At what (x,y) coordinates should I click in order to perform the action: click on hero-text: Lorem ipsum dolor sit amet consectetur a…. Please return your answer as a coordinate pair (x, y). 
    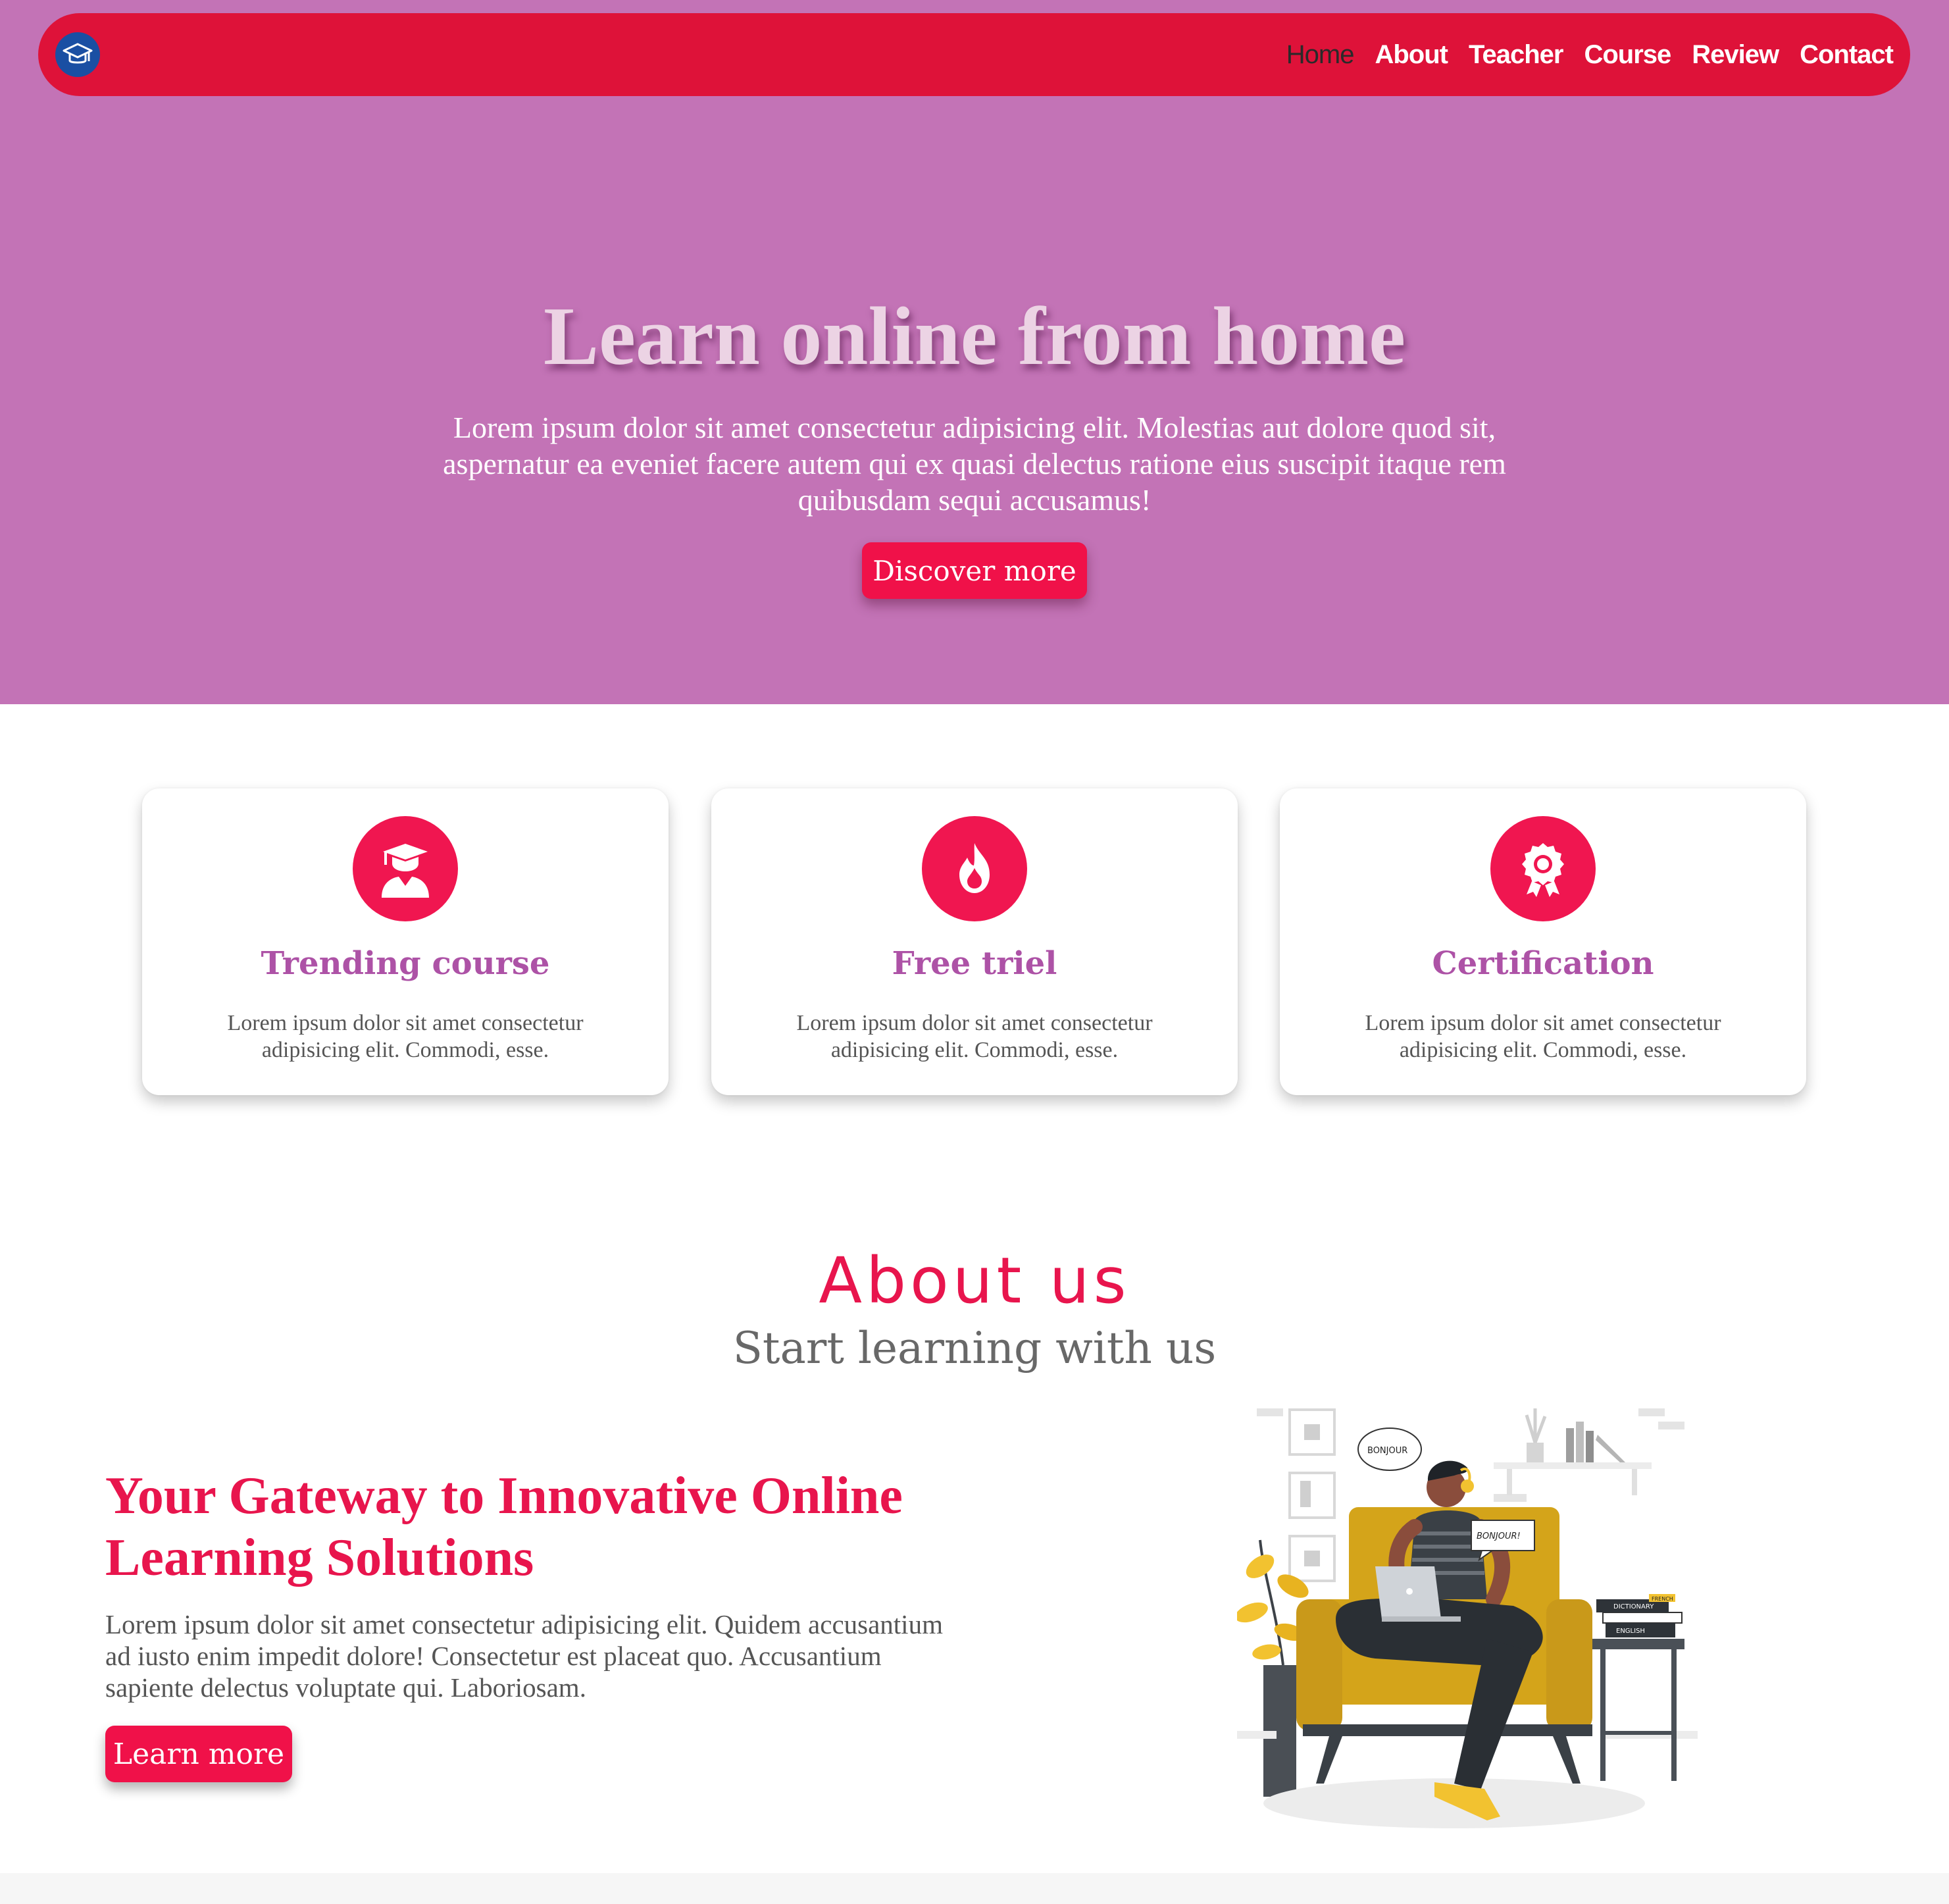
    Looking at the image, I should click on (974, 464).